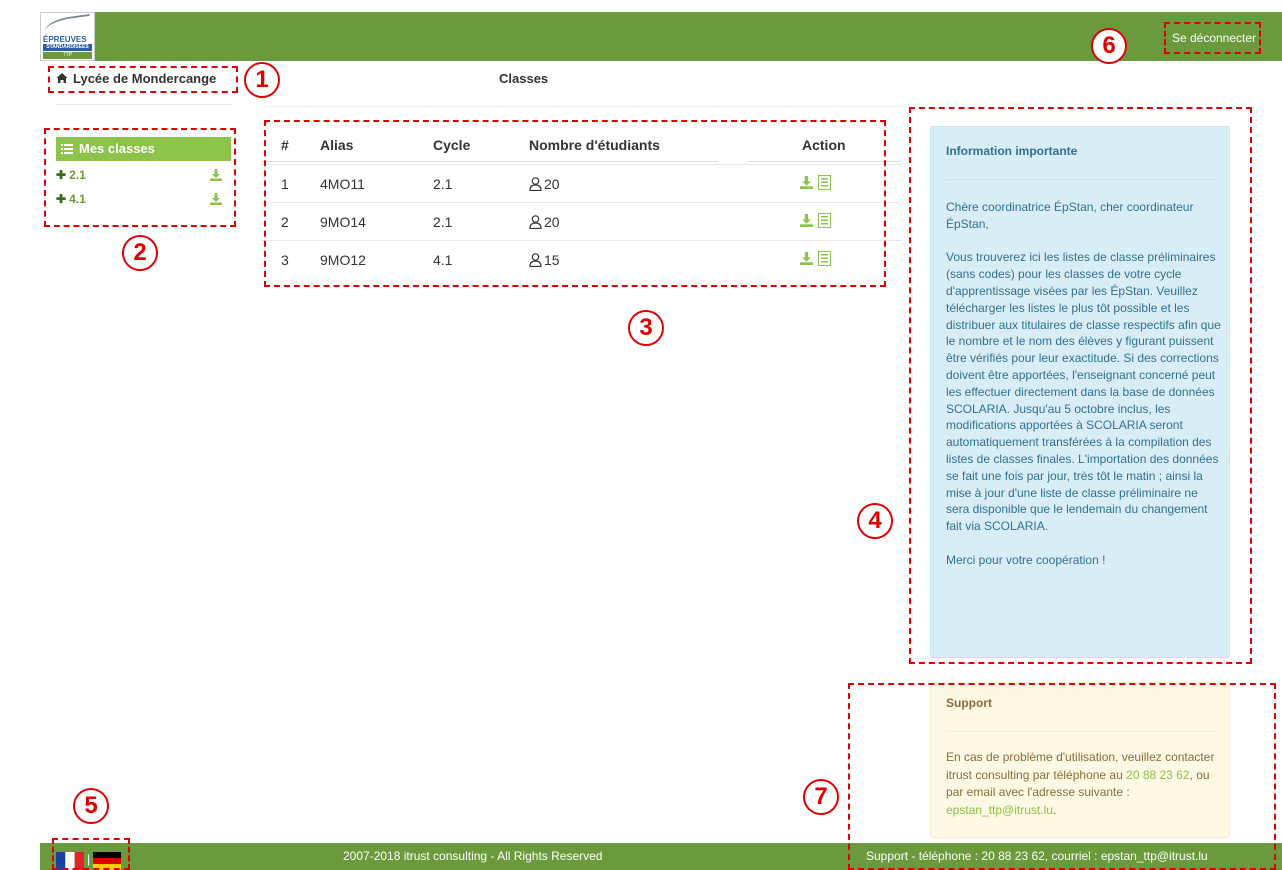 The width and height of the screenshot is (1282, 870). I want to click on page-title: Classes, so click(524, 78).